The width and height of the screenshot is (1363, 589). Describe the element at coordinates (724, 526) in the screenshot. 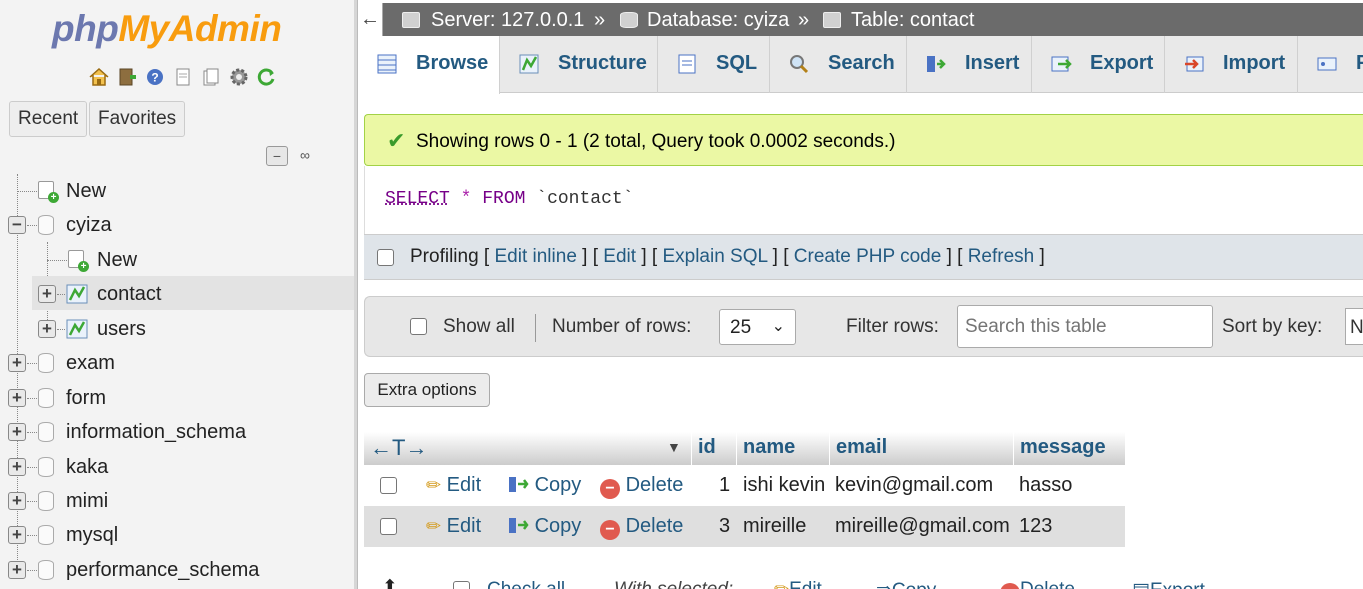

I see `cell-id: 3` at that location.